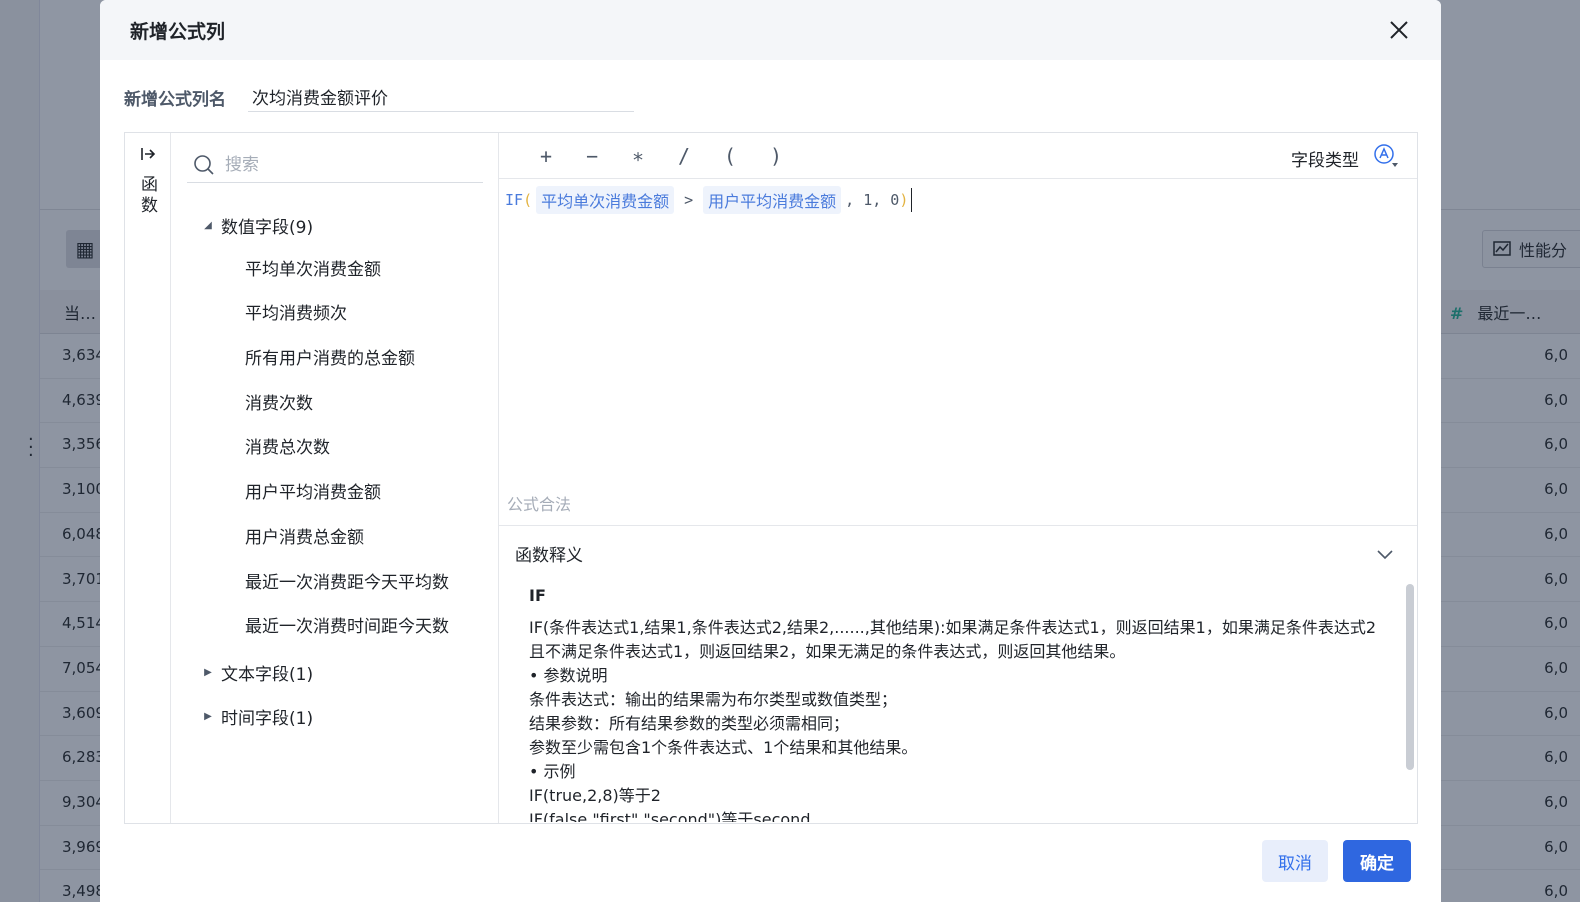 The height and width of the screenshot is (902, 1580). Describe the element at coordinates (528, 200) in the screenshot. I see `formula-open-paren: (` at that location.